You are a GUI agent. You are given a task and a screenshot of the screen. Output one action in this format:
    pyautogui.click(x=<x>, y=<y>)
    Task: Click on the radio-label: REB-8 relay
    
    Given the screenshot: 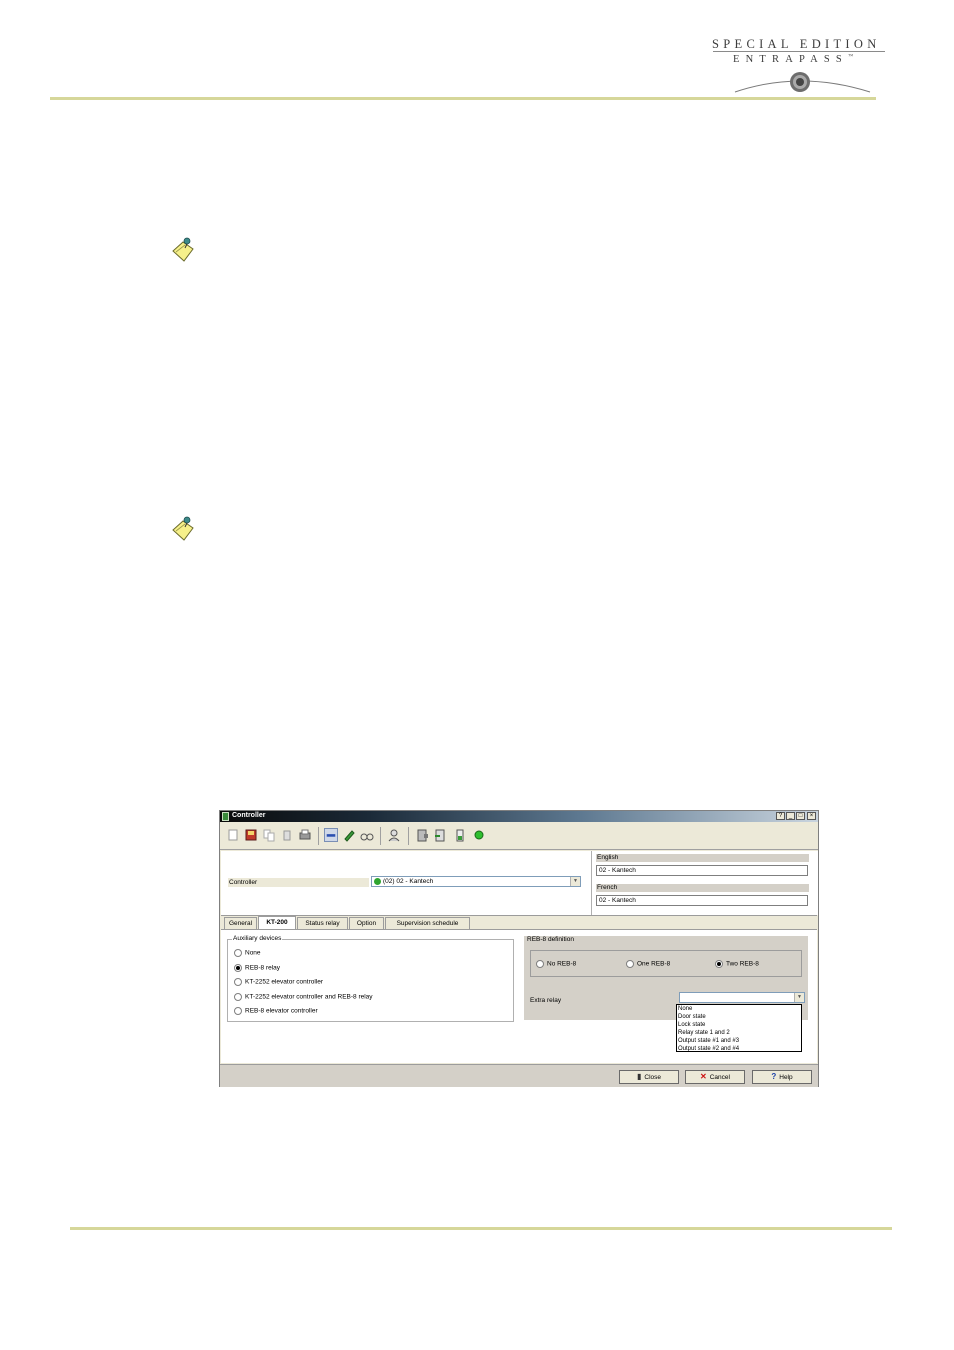 What is the action you would take?
    pyautogui.click(x=263, y=968)
    